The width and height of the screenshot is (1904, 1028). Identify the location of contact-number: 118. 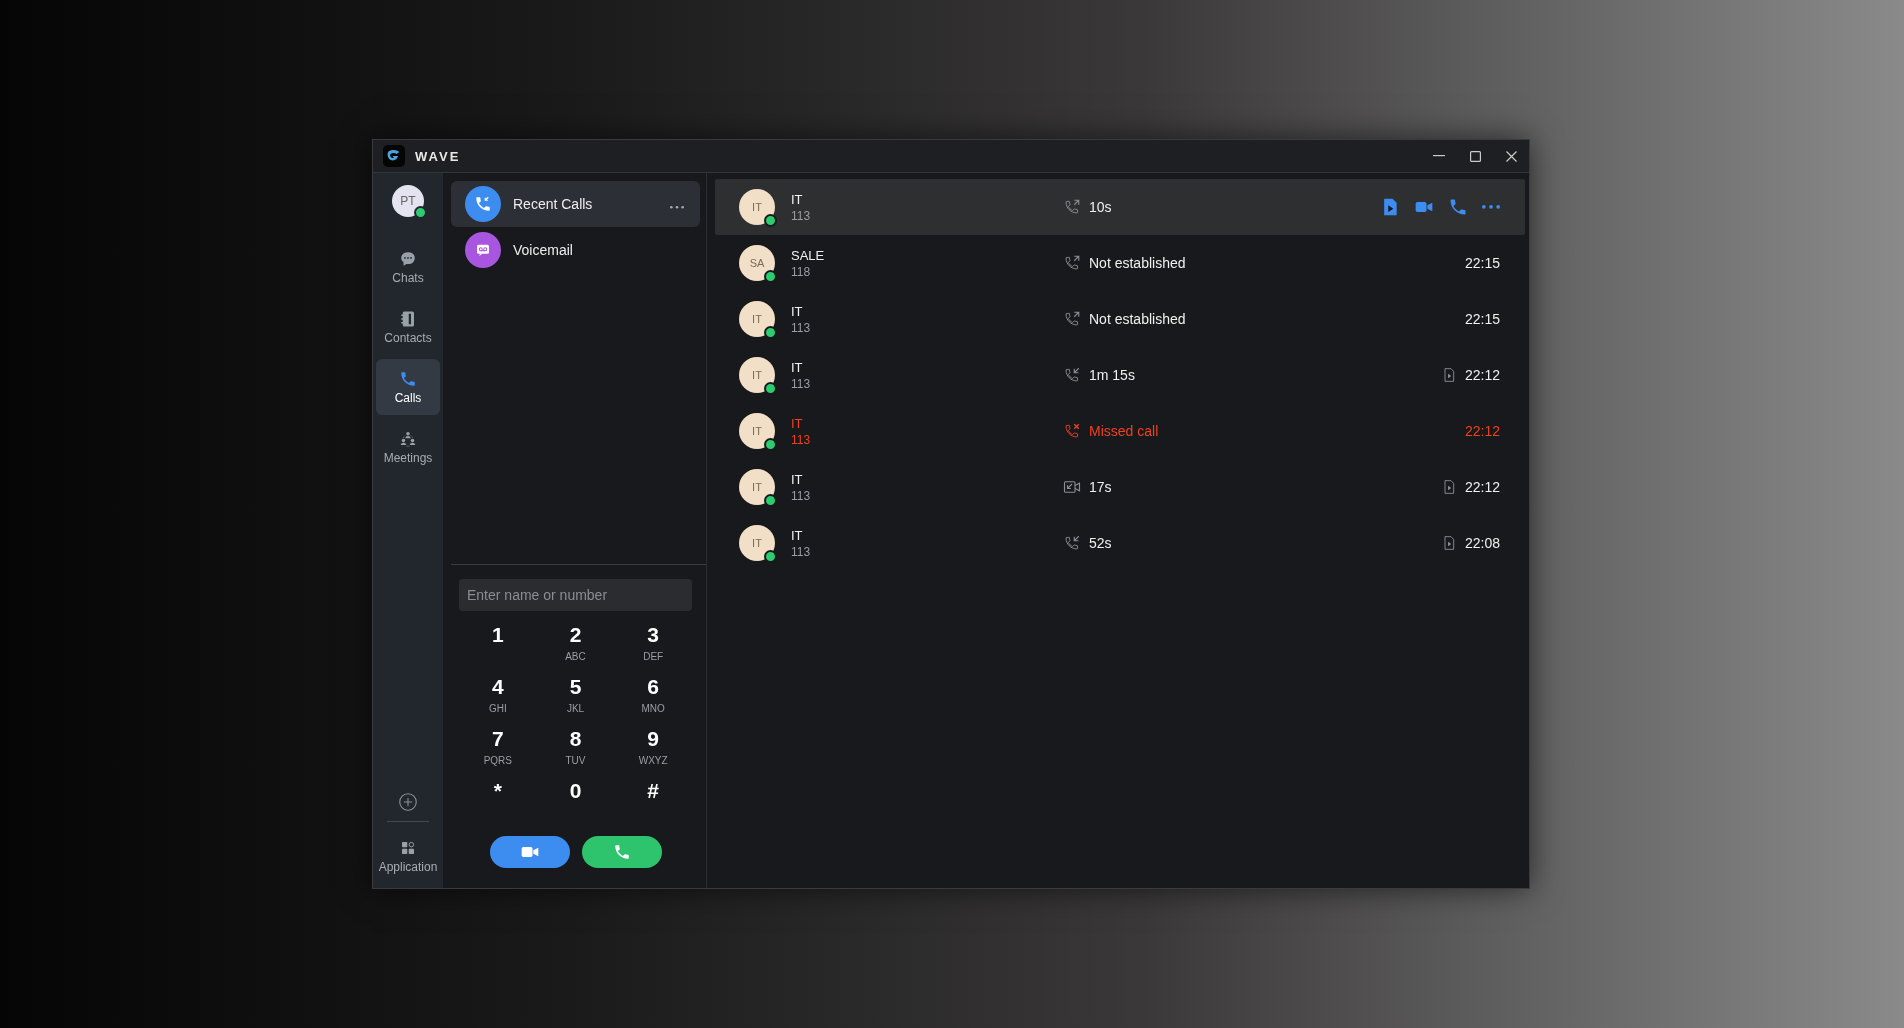
(801, 271).